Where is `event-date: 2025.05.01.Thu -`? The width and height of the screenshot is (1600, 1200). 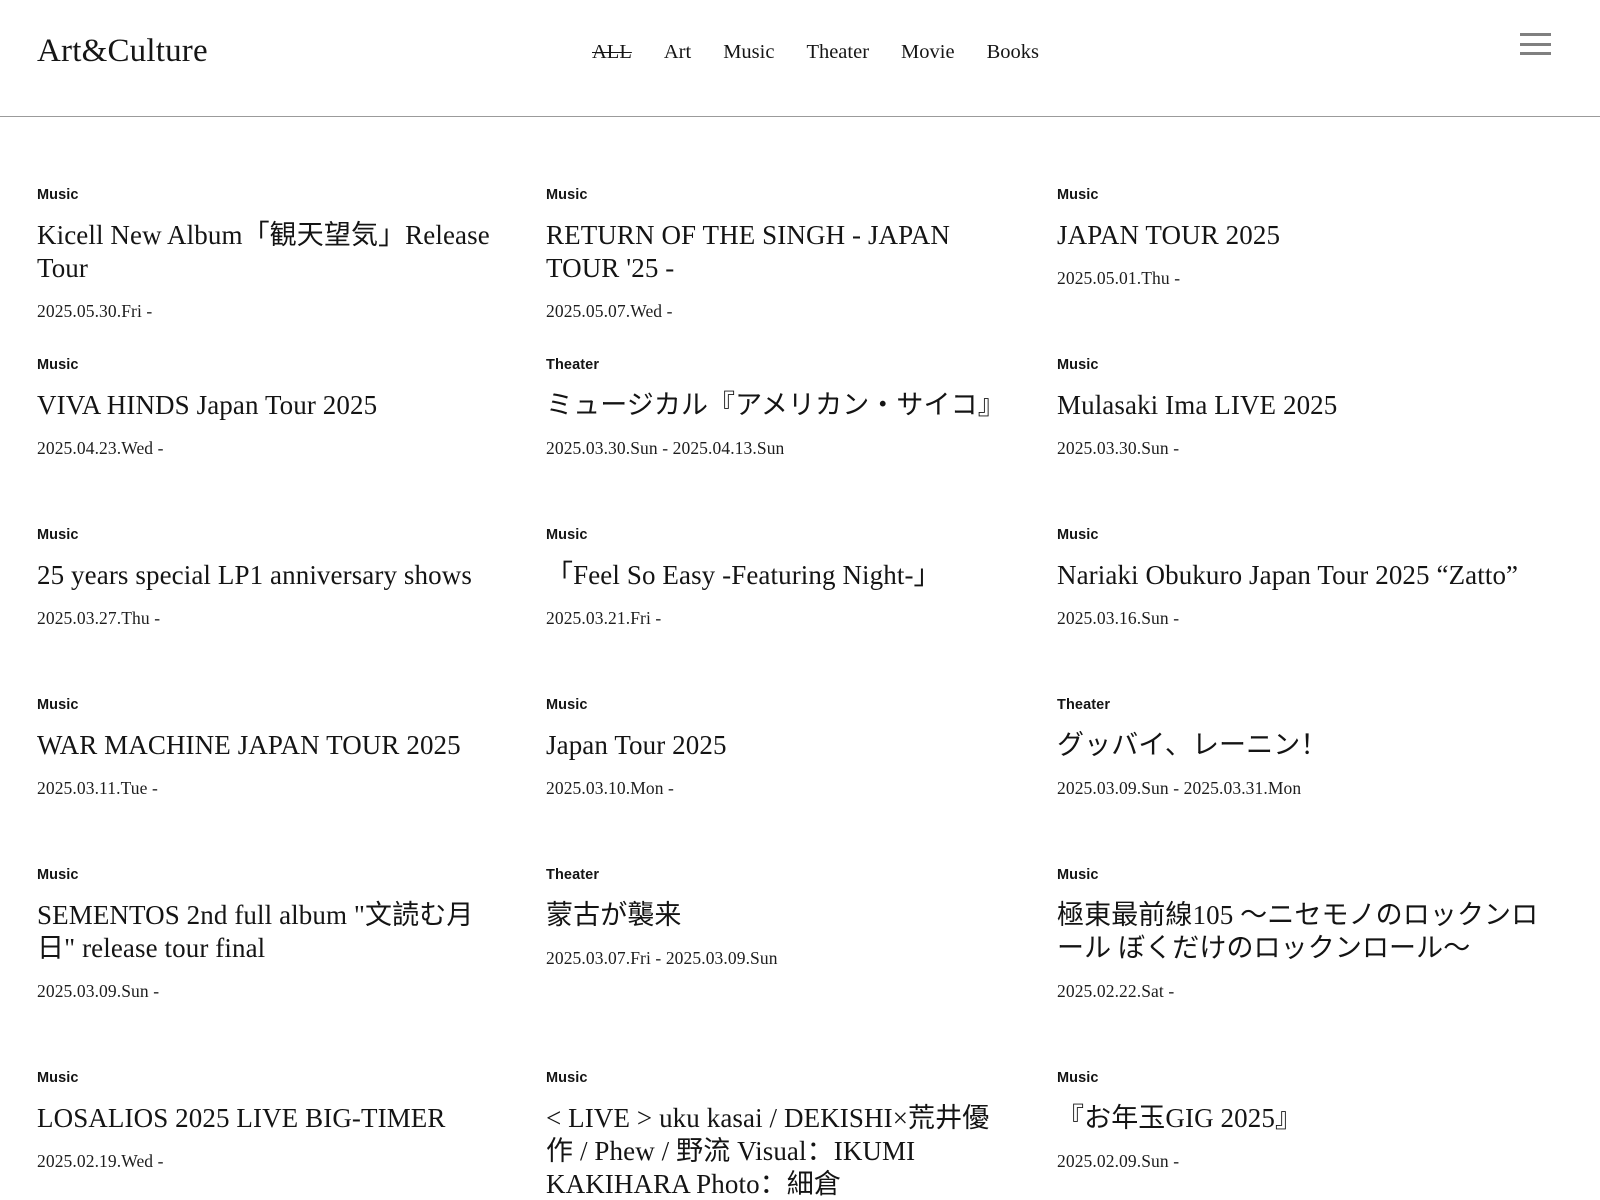 event-date: 2025.05.01.Thu - is located at coordinates (1119, 277).